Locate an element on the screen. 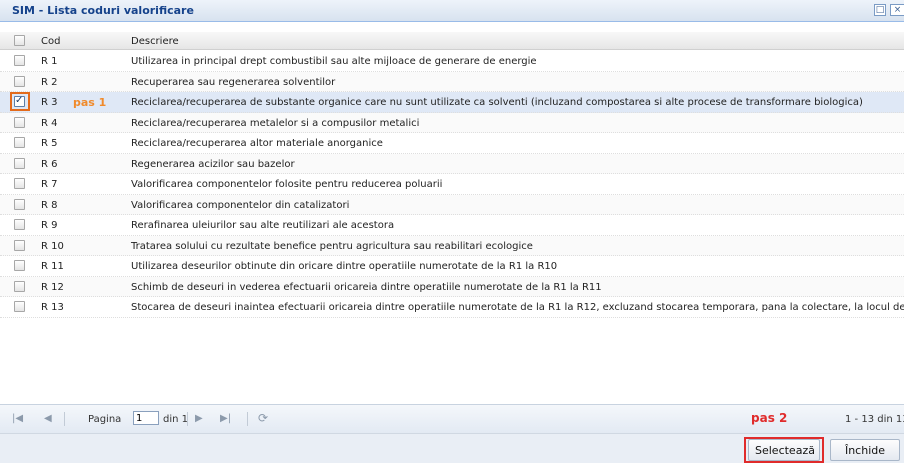  select-all-checkbox is located at coordinates (19, 40).